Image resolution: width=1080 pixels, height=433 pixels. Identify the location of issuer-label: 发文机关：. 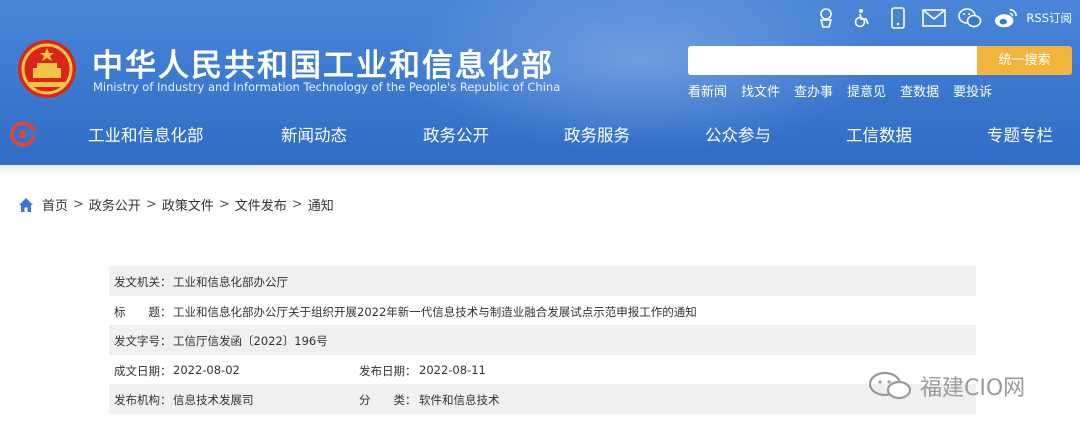
(143, 282).